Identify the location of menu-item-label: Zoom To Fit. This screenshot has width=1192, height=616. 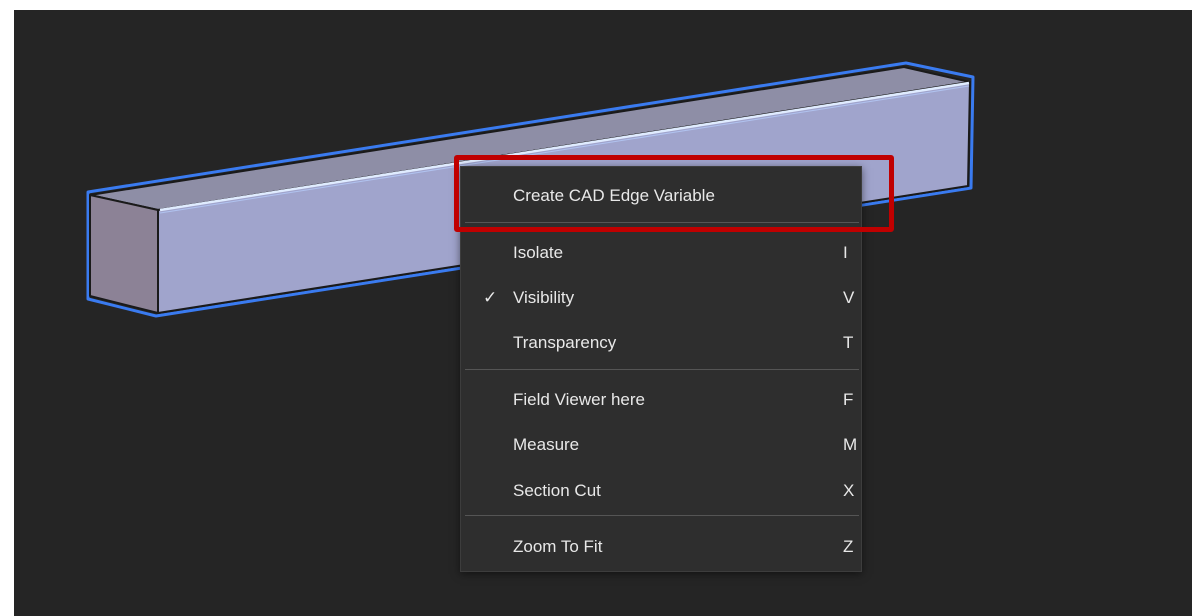
(558, 546).